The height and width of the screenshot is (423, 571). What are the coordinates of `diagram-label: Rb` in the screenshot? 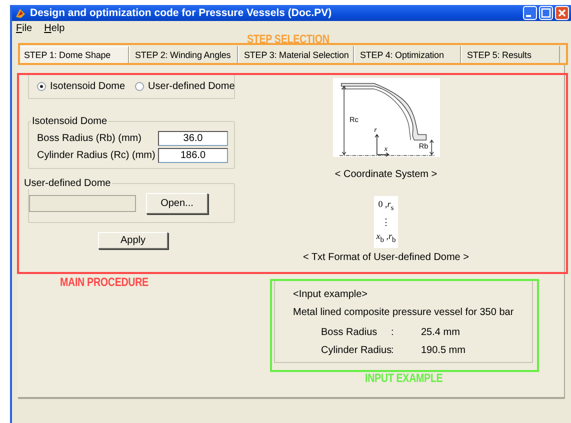 It's located at (423, 145).